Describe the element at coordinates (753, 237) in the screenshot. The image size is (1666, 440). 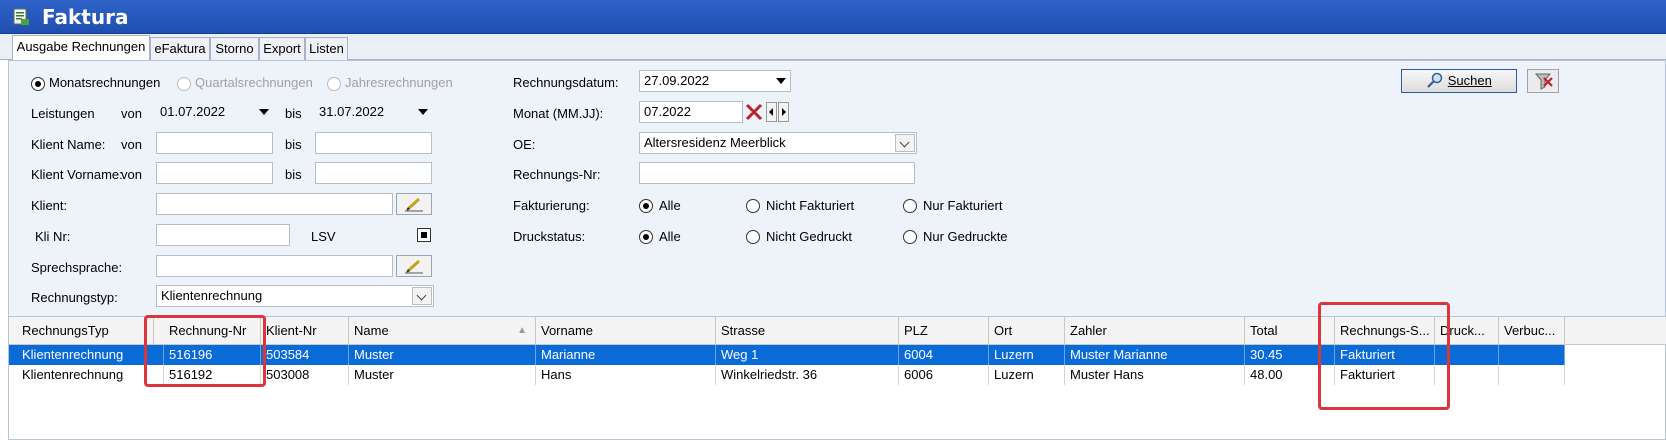
I see `radio-nicht-gedruckt` at that location.